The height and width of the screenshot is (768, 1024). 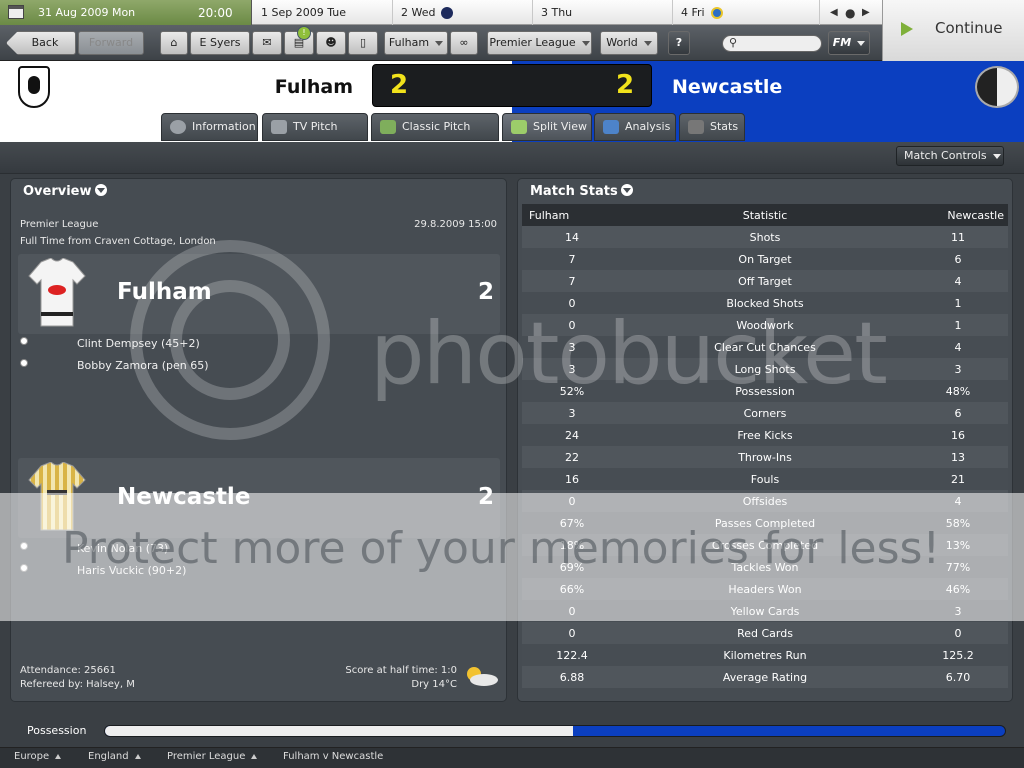 I want to click on world-menu-label: World, so click(x=622, y=42).